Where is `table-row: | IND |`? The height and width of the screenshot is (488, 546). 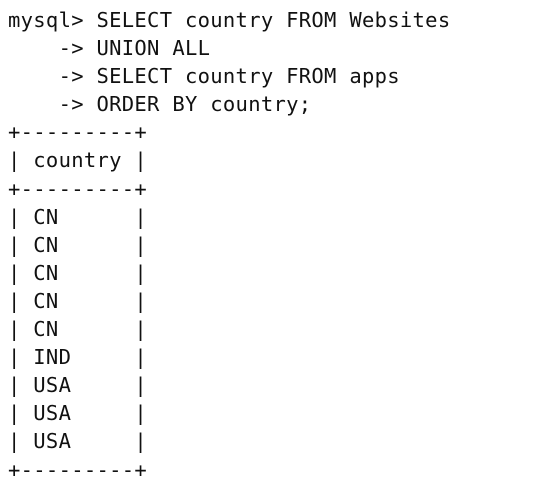 table-row: | IND | is located at coordinates (78, 357).